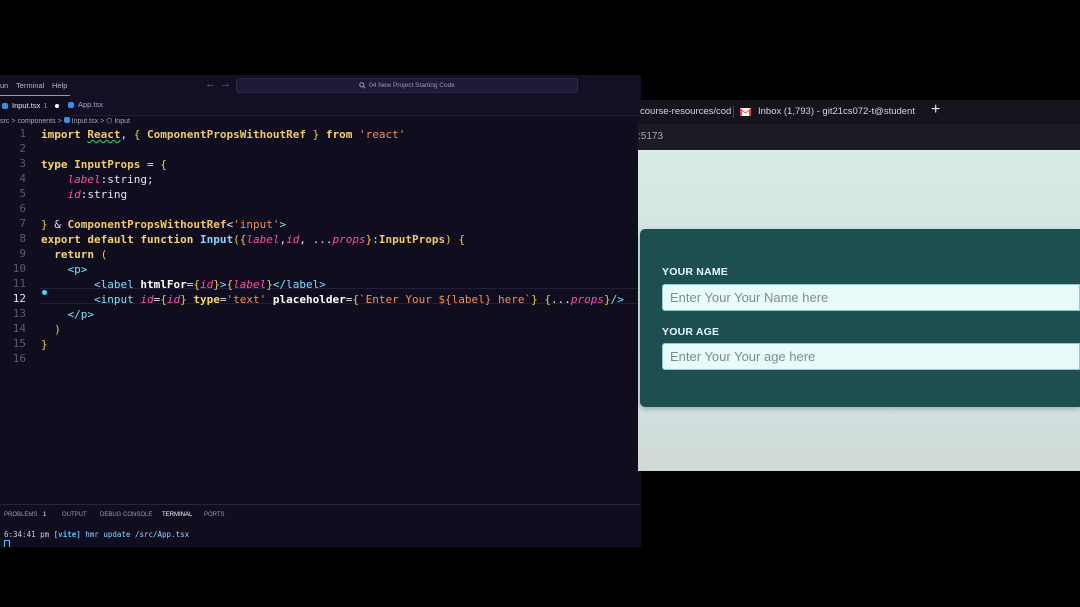 The width and height of the screenshot is (1080, 607). Describe the element at coordinates (22, 133) in the screenshot. I see `line-number: 1` at that location.